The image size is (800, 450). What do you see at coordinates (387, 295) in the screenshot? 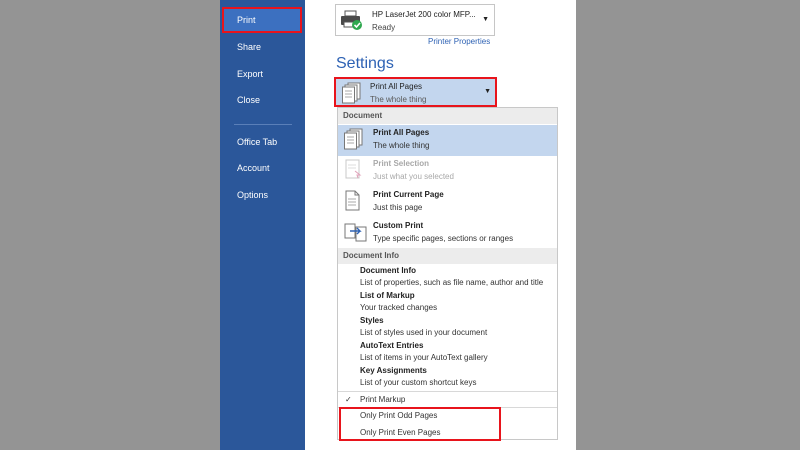
I see `option-label: List of Markup` at bounding box center [387, 295].